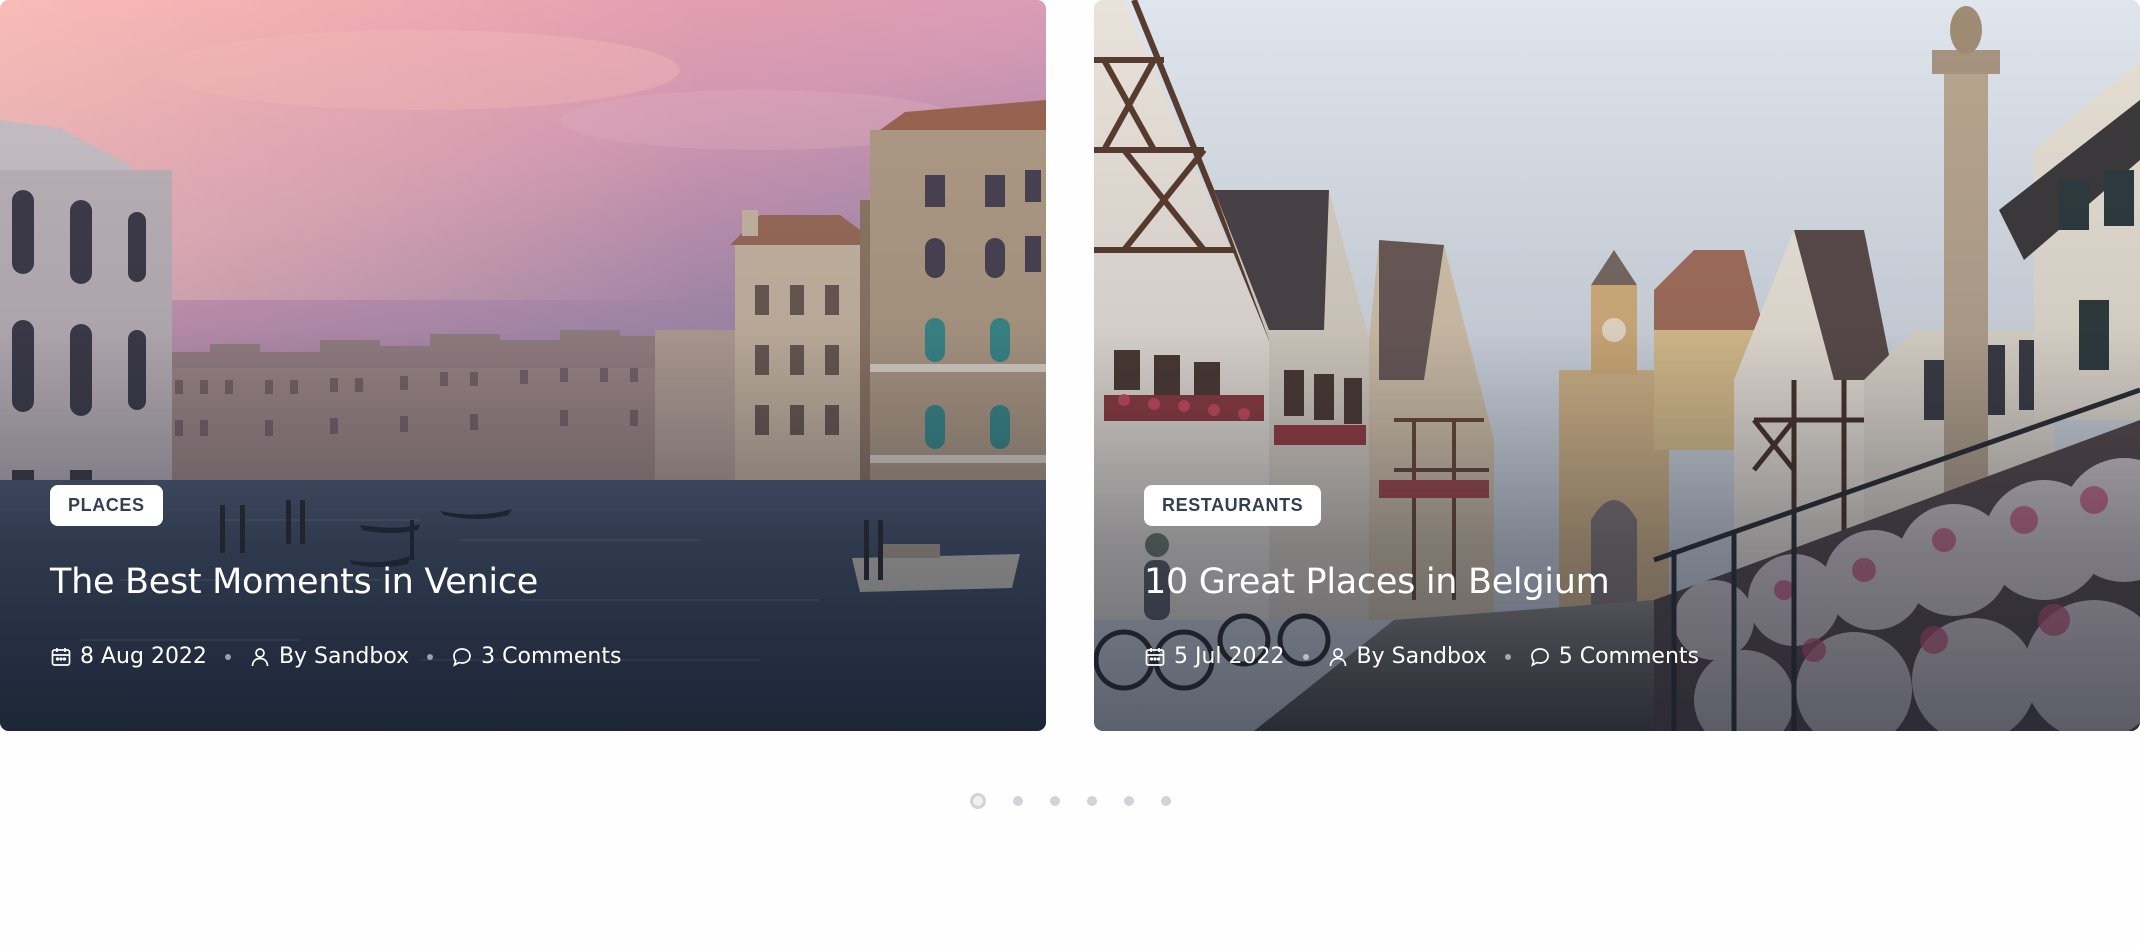  I want to click on post-meta: 5 Jul 2022 By Sandbox 5 Comments, so click(1421, 656).